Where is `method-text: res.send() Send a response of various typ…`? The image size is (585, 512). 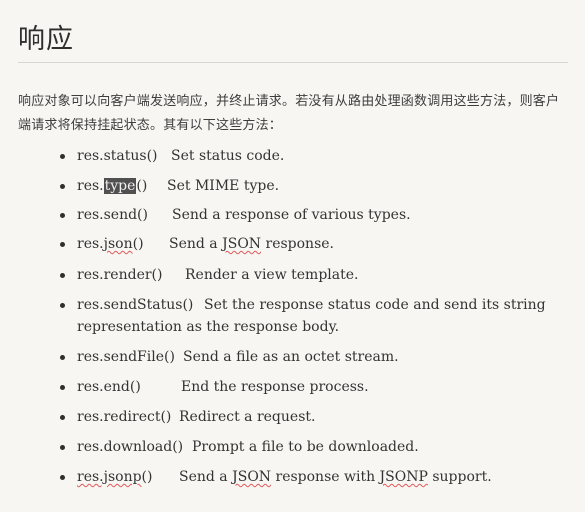
method-text: res.send() Send a response of various typ… is located at coordinates (321, 215).